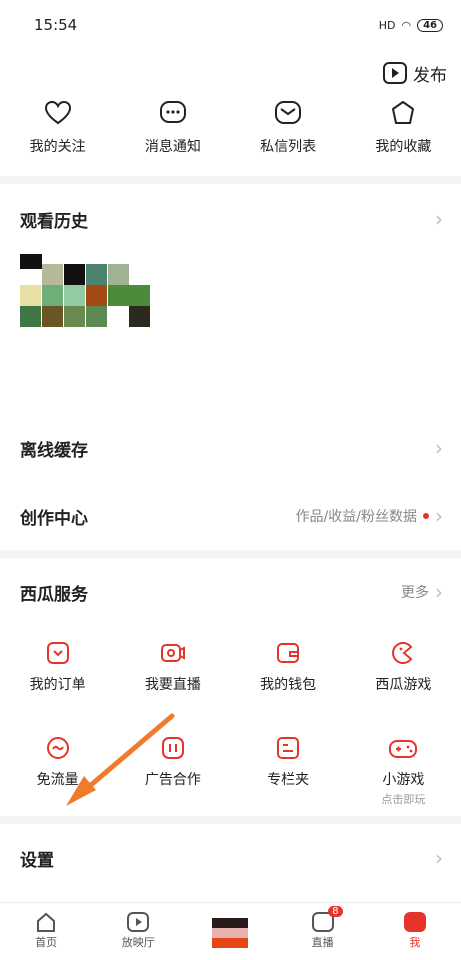  I want to click on creator-center-subtitle: 作品/收益/粉丝数据, so click(356, 517).